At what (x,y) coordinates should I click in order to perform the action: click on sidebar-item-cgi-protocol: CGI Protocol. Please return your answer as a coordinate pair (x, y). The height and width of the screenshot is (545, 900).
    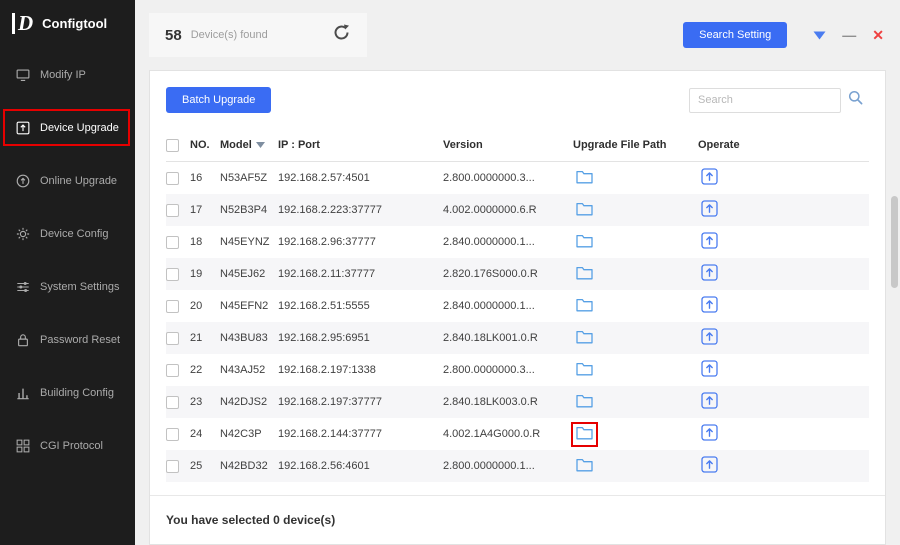
    Looking at the image, I should click on (67, 445).